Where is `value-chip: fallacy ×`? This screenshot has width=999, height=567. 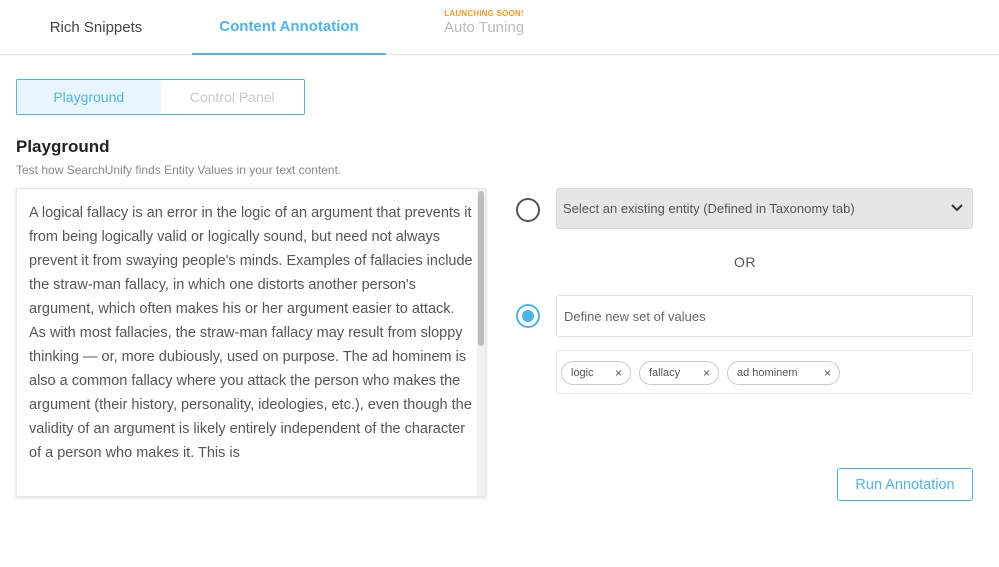
value-chip: fallacy × is located at coordinates (679, 373).